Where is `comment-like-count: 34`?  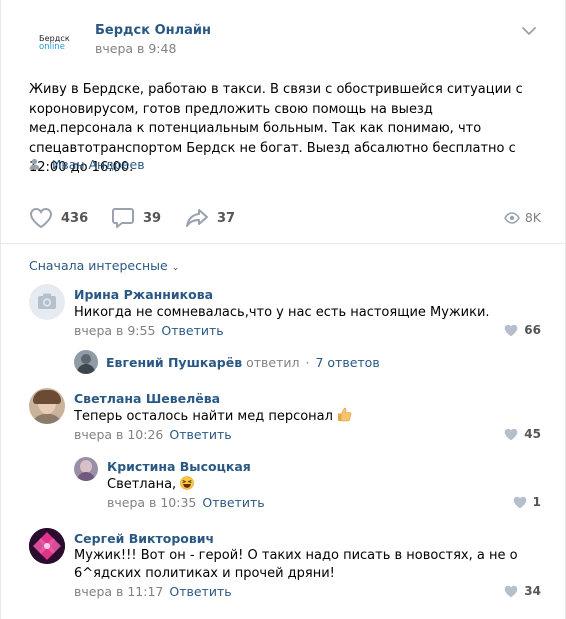 comment-like-count: 34 is located at coordinates (532, 591).